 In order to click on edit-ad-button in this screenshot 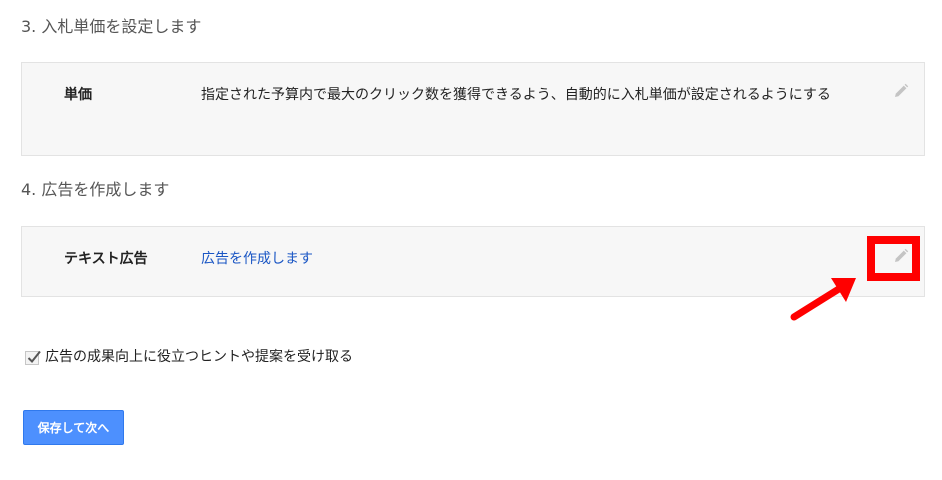, I will do `click(901, 256)`.